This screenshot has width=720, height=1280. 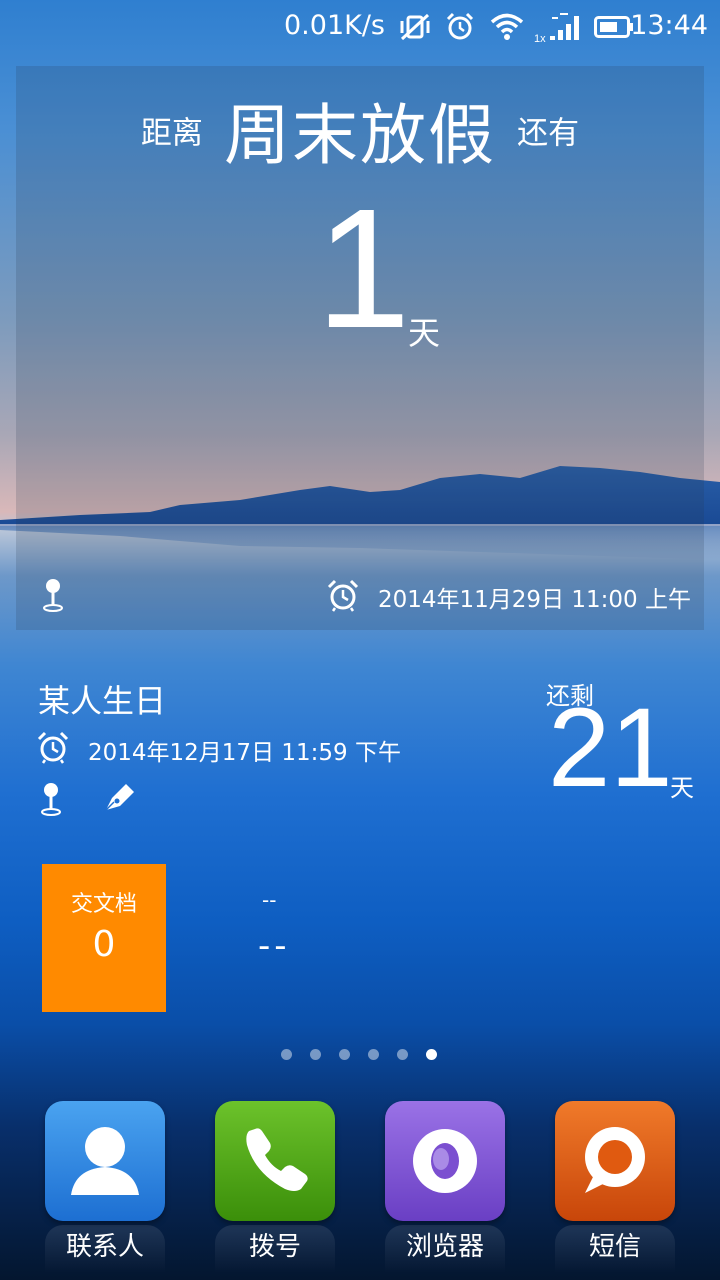 I want to click on dock-app-phone: 拨号, so click(x=275, y=1187).